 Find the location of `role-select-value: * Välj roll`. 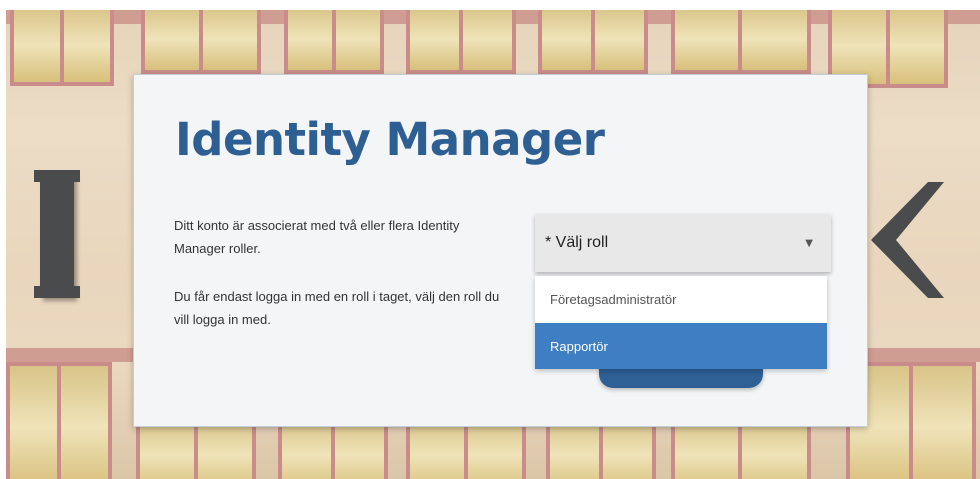

role-select-value: * Välj roll is located at coordinates (577, 242).